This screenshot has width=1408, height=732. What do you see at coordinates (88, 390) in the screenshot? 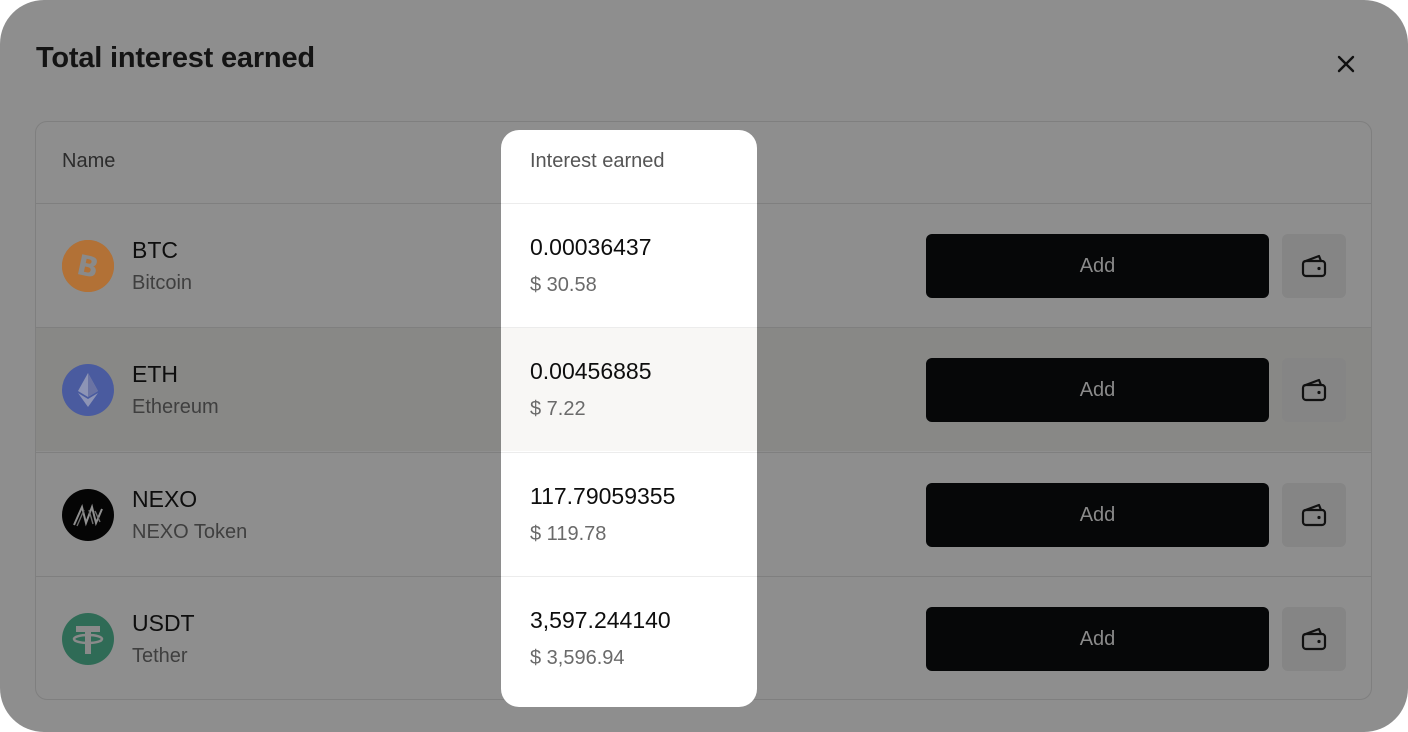
I see `ethereum-icon` at bounding box center [88, 390].